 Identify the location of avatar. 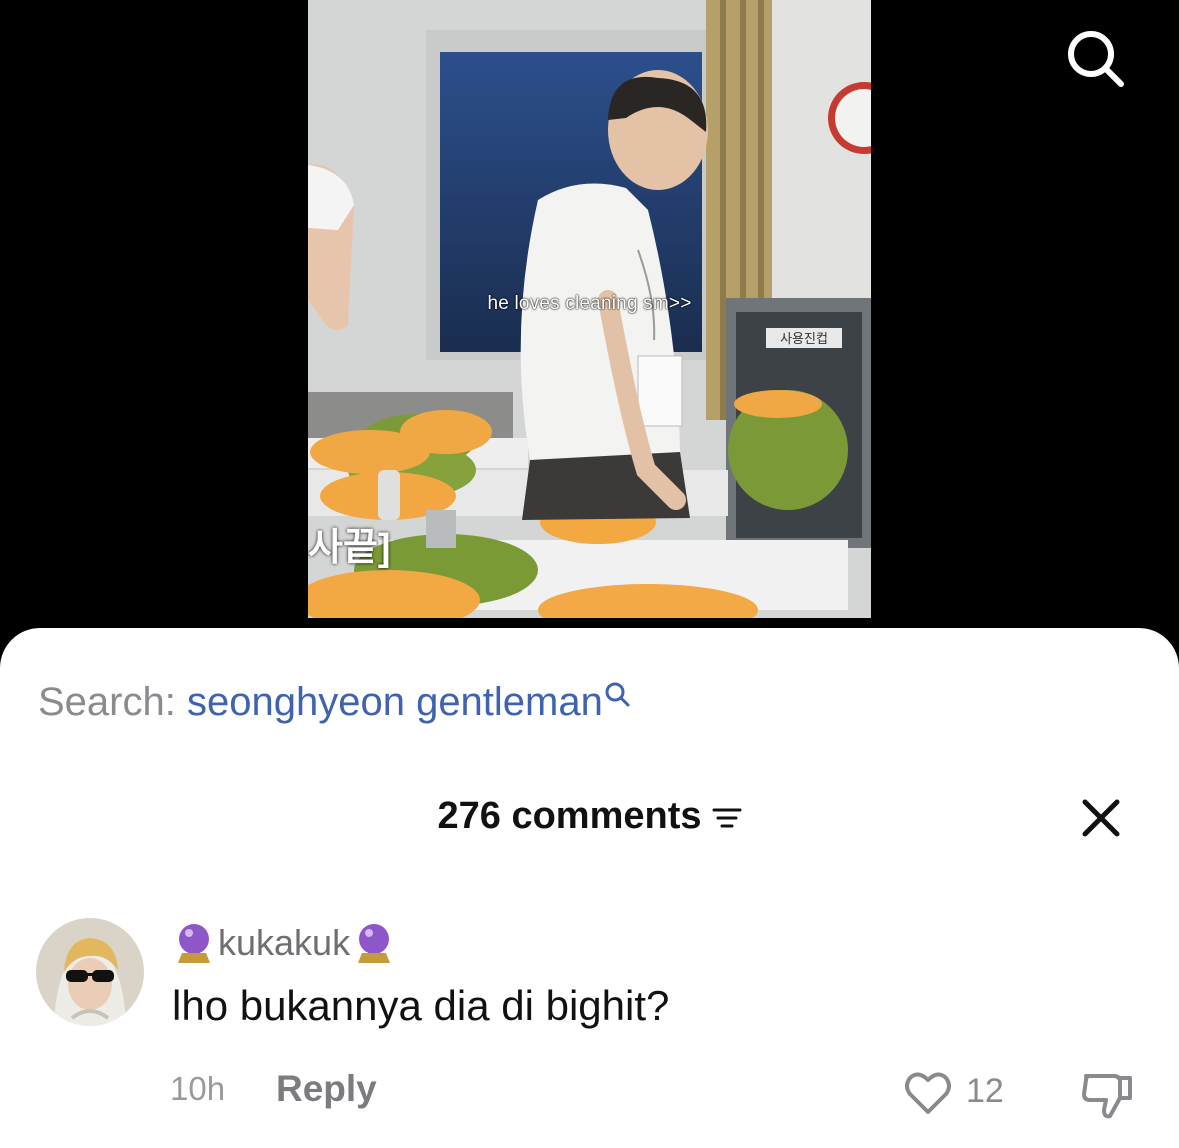
(90, 972).